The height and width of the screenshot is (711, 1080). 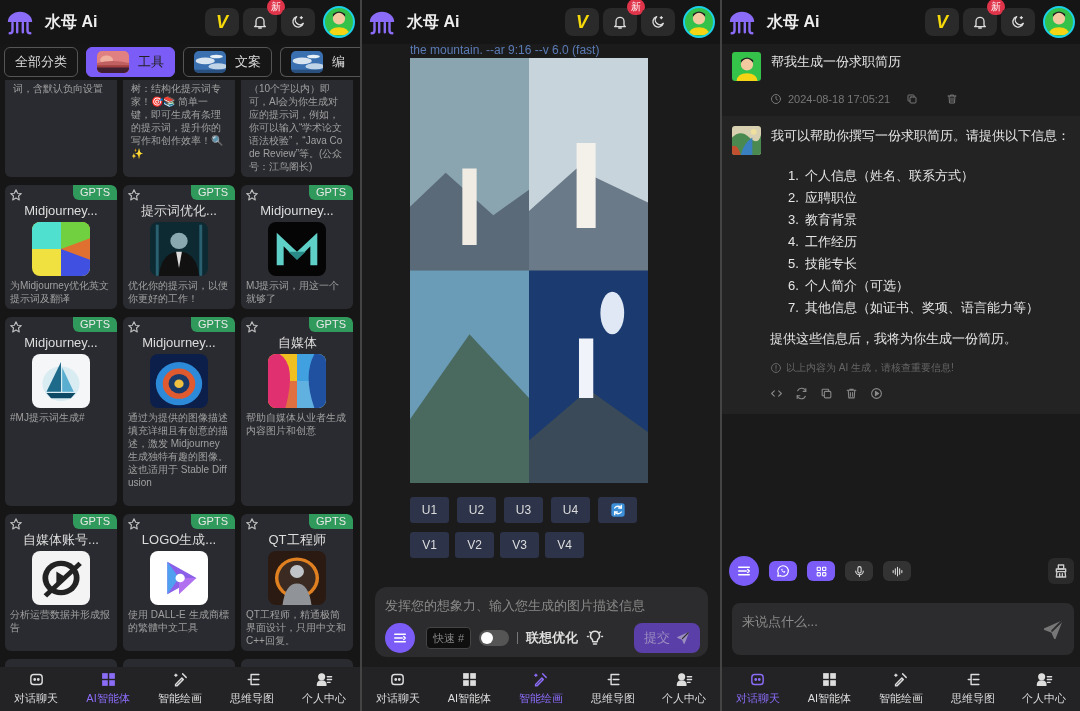 I want to click on app-title: 水母 Ai, so click(x=793, y=22).